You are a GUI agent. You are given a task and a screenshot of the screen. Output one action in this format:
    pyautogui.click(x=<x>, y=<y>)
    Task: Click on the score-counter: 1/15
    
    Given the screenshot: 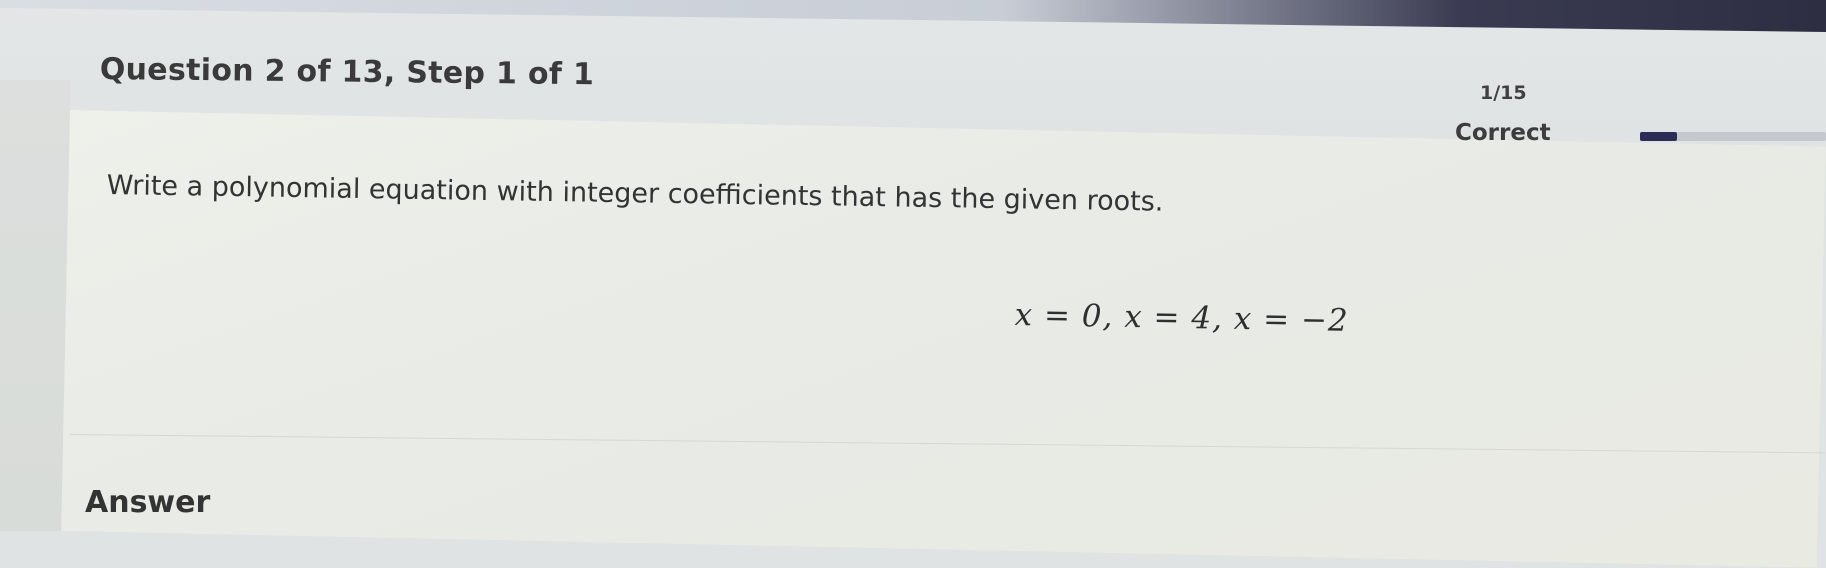 What is the action you would take?
    pyautogui.click(x=1503, y=93)
    